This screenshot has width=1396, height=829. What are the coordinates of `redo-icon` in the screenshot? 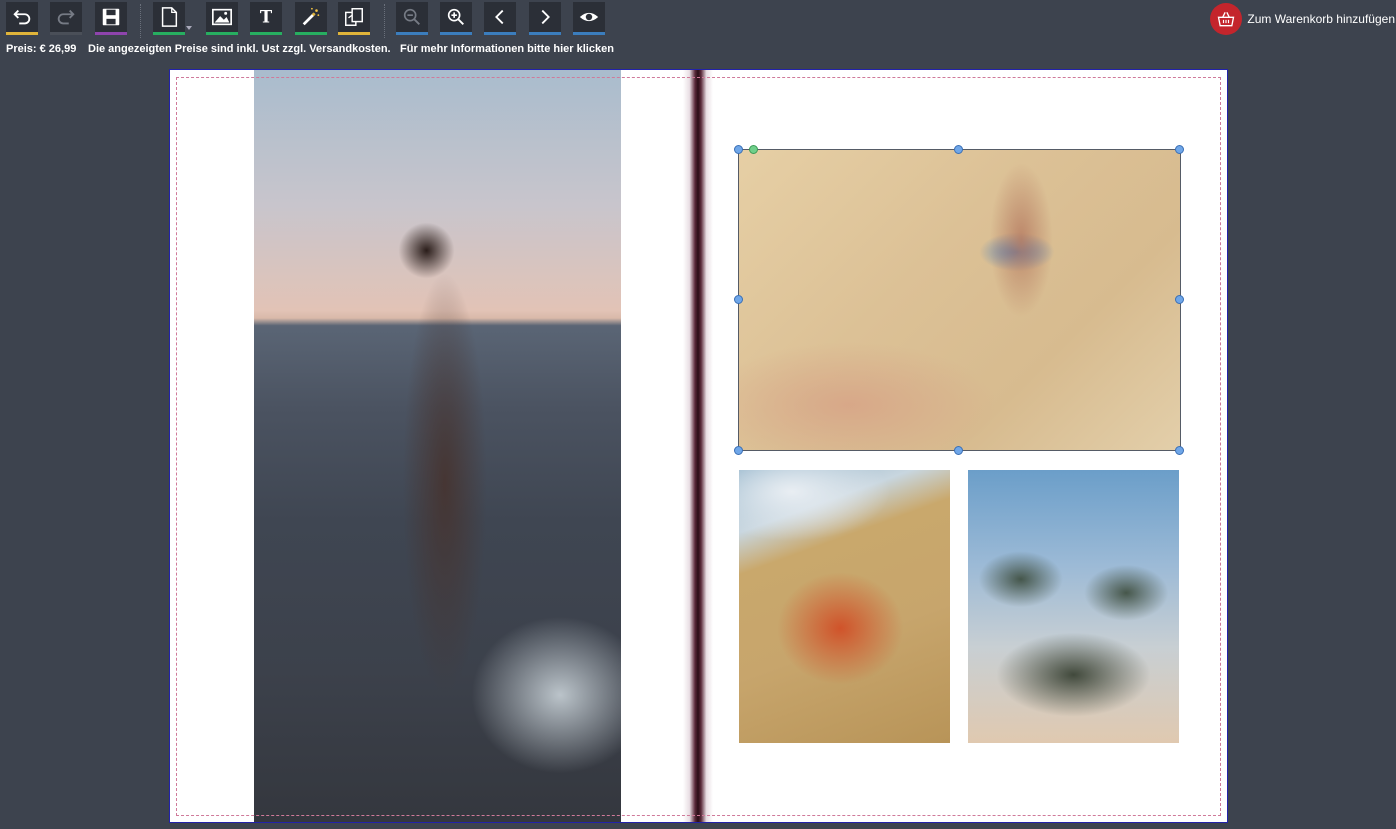 It's located at (66, 17).